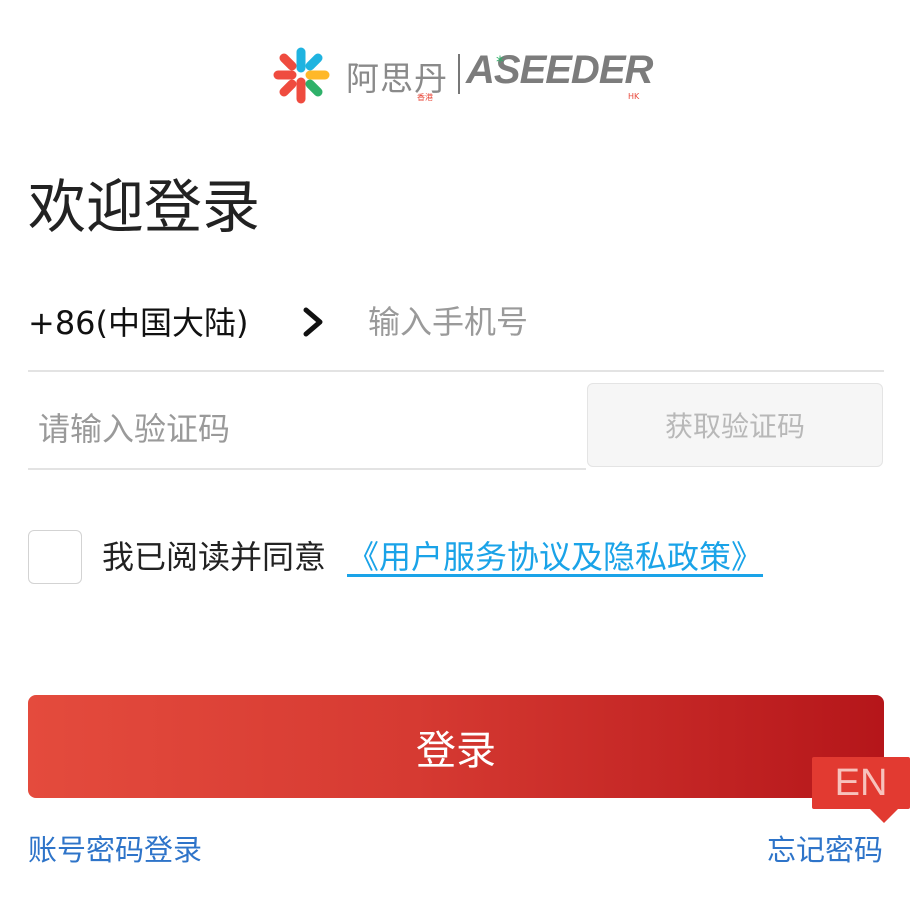 The height and width of the screenshot is (923, 917). I want to click on brand-logo: 阿思丹 香港 ASEEDER * HK, so click(461, 74).